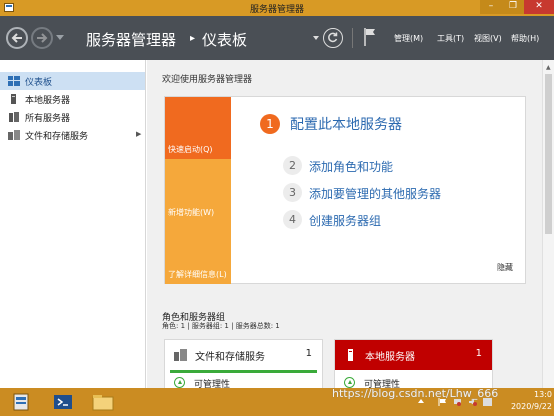 This screenshot has height=416, width=554. I want to click on forward-button, so click(42, 38).